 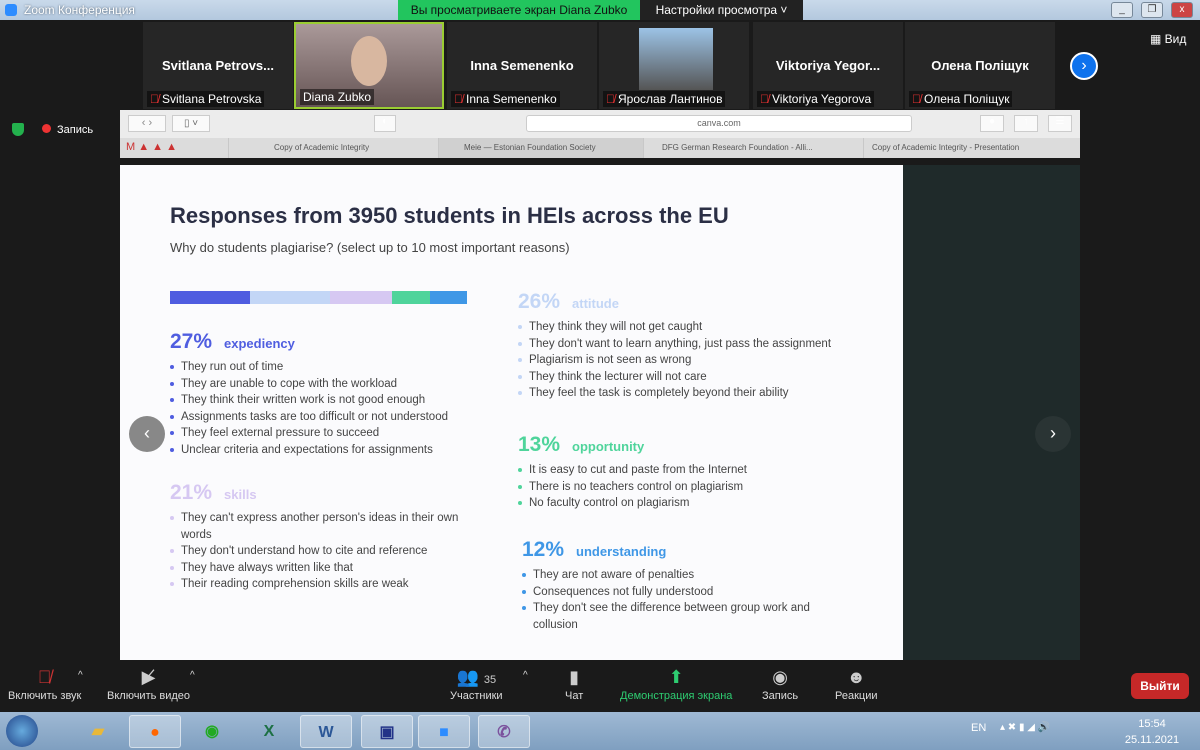 What do you see at coordinates (45, 696) in the screenshot?
I see `unmute-label: Включить звук` at bounding box center [45, 696].